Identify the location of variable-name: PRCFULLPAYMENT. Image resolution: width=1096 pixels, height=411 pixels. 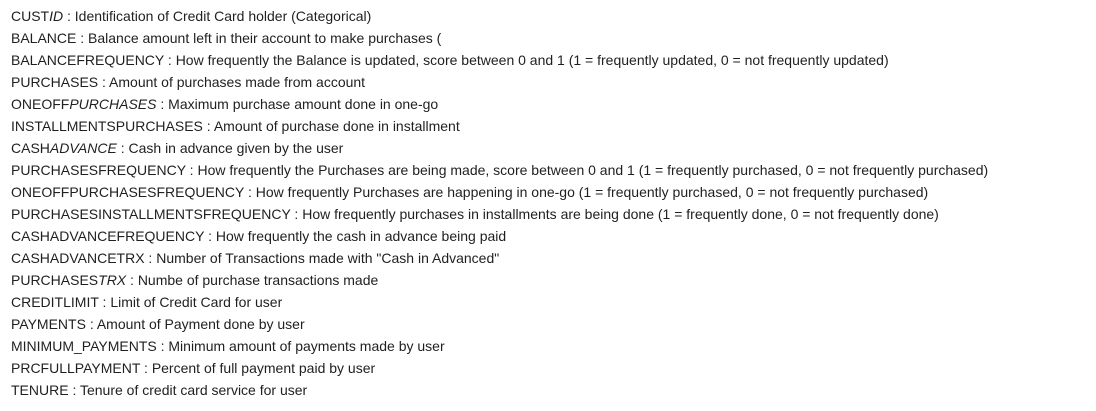
(76, 368).